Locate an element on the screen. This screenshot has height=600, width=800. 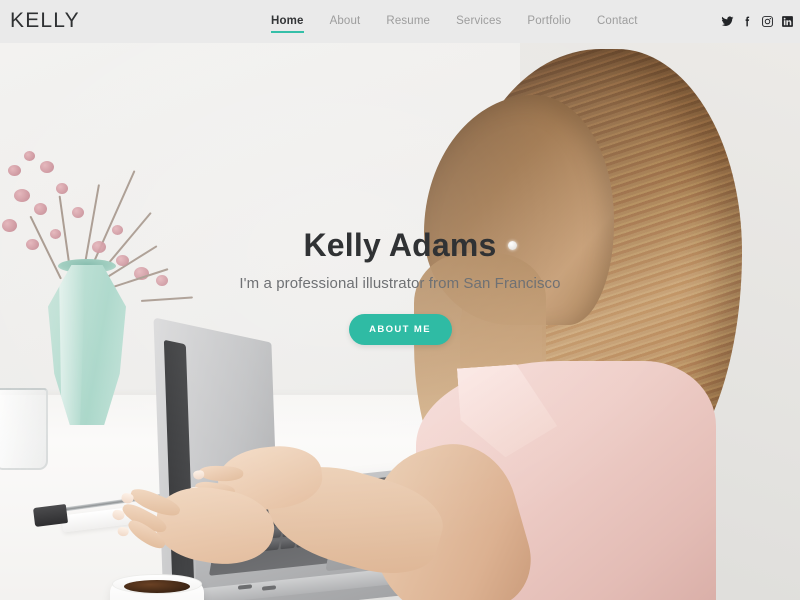
nav-item-home-label: Home is located at coordinates (287, 21).